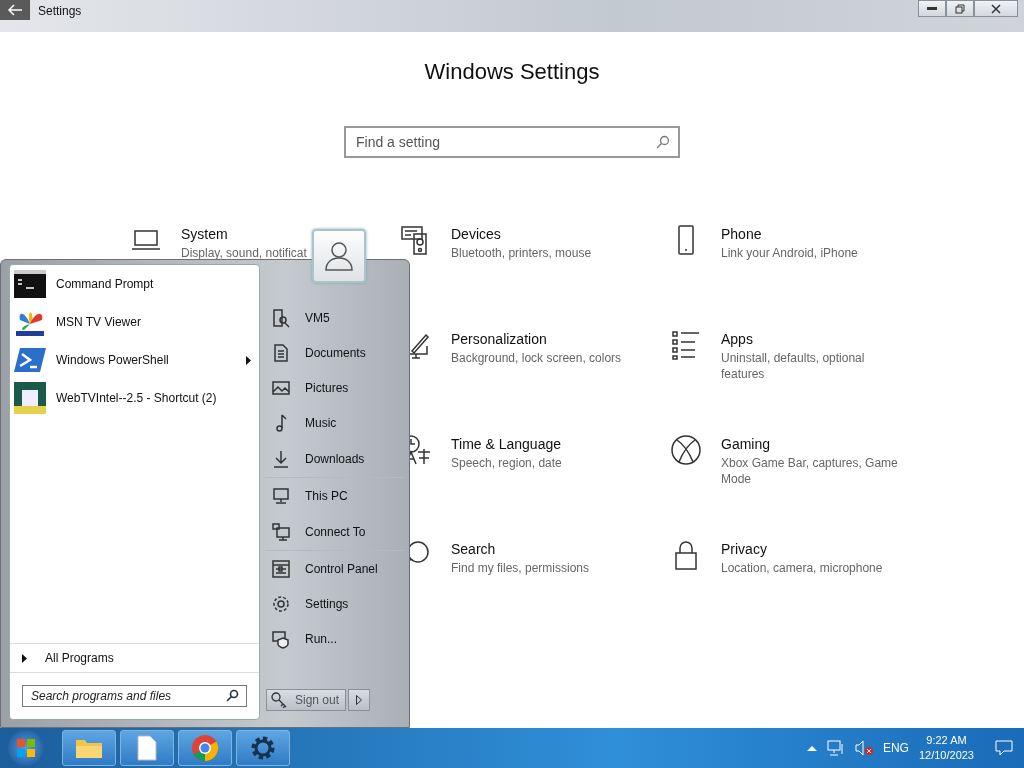 This screenshot has width=1024, height=768. I want to click on folder-icon, so click(89, 748).